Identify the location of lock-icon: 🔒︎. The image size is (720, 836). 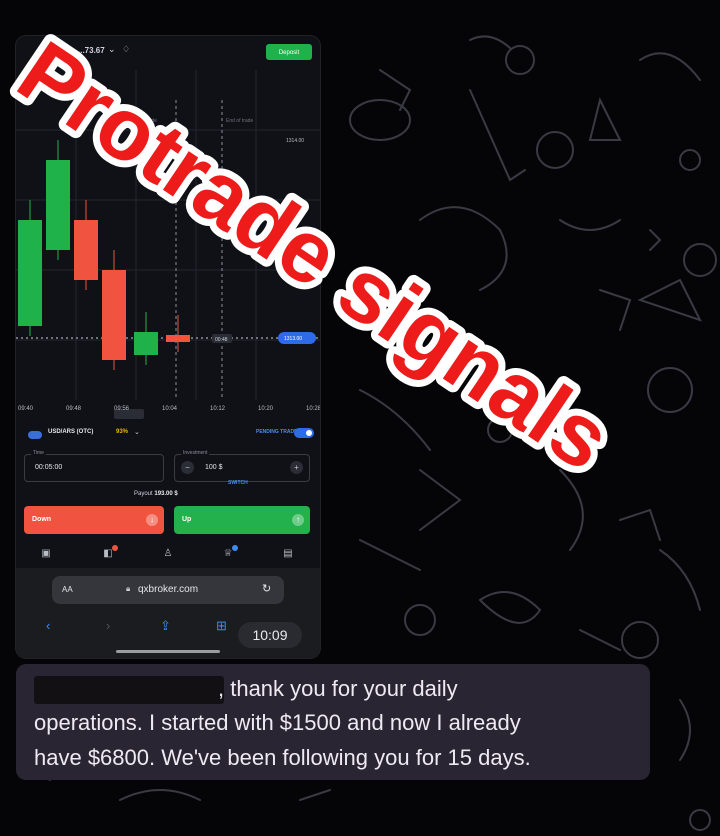
(128, 588).